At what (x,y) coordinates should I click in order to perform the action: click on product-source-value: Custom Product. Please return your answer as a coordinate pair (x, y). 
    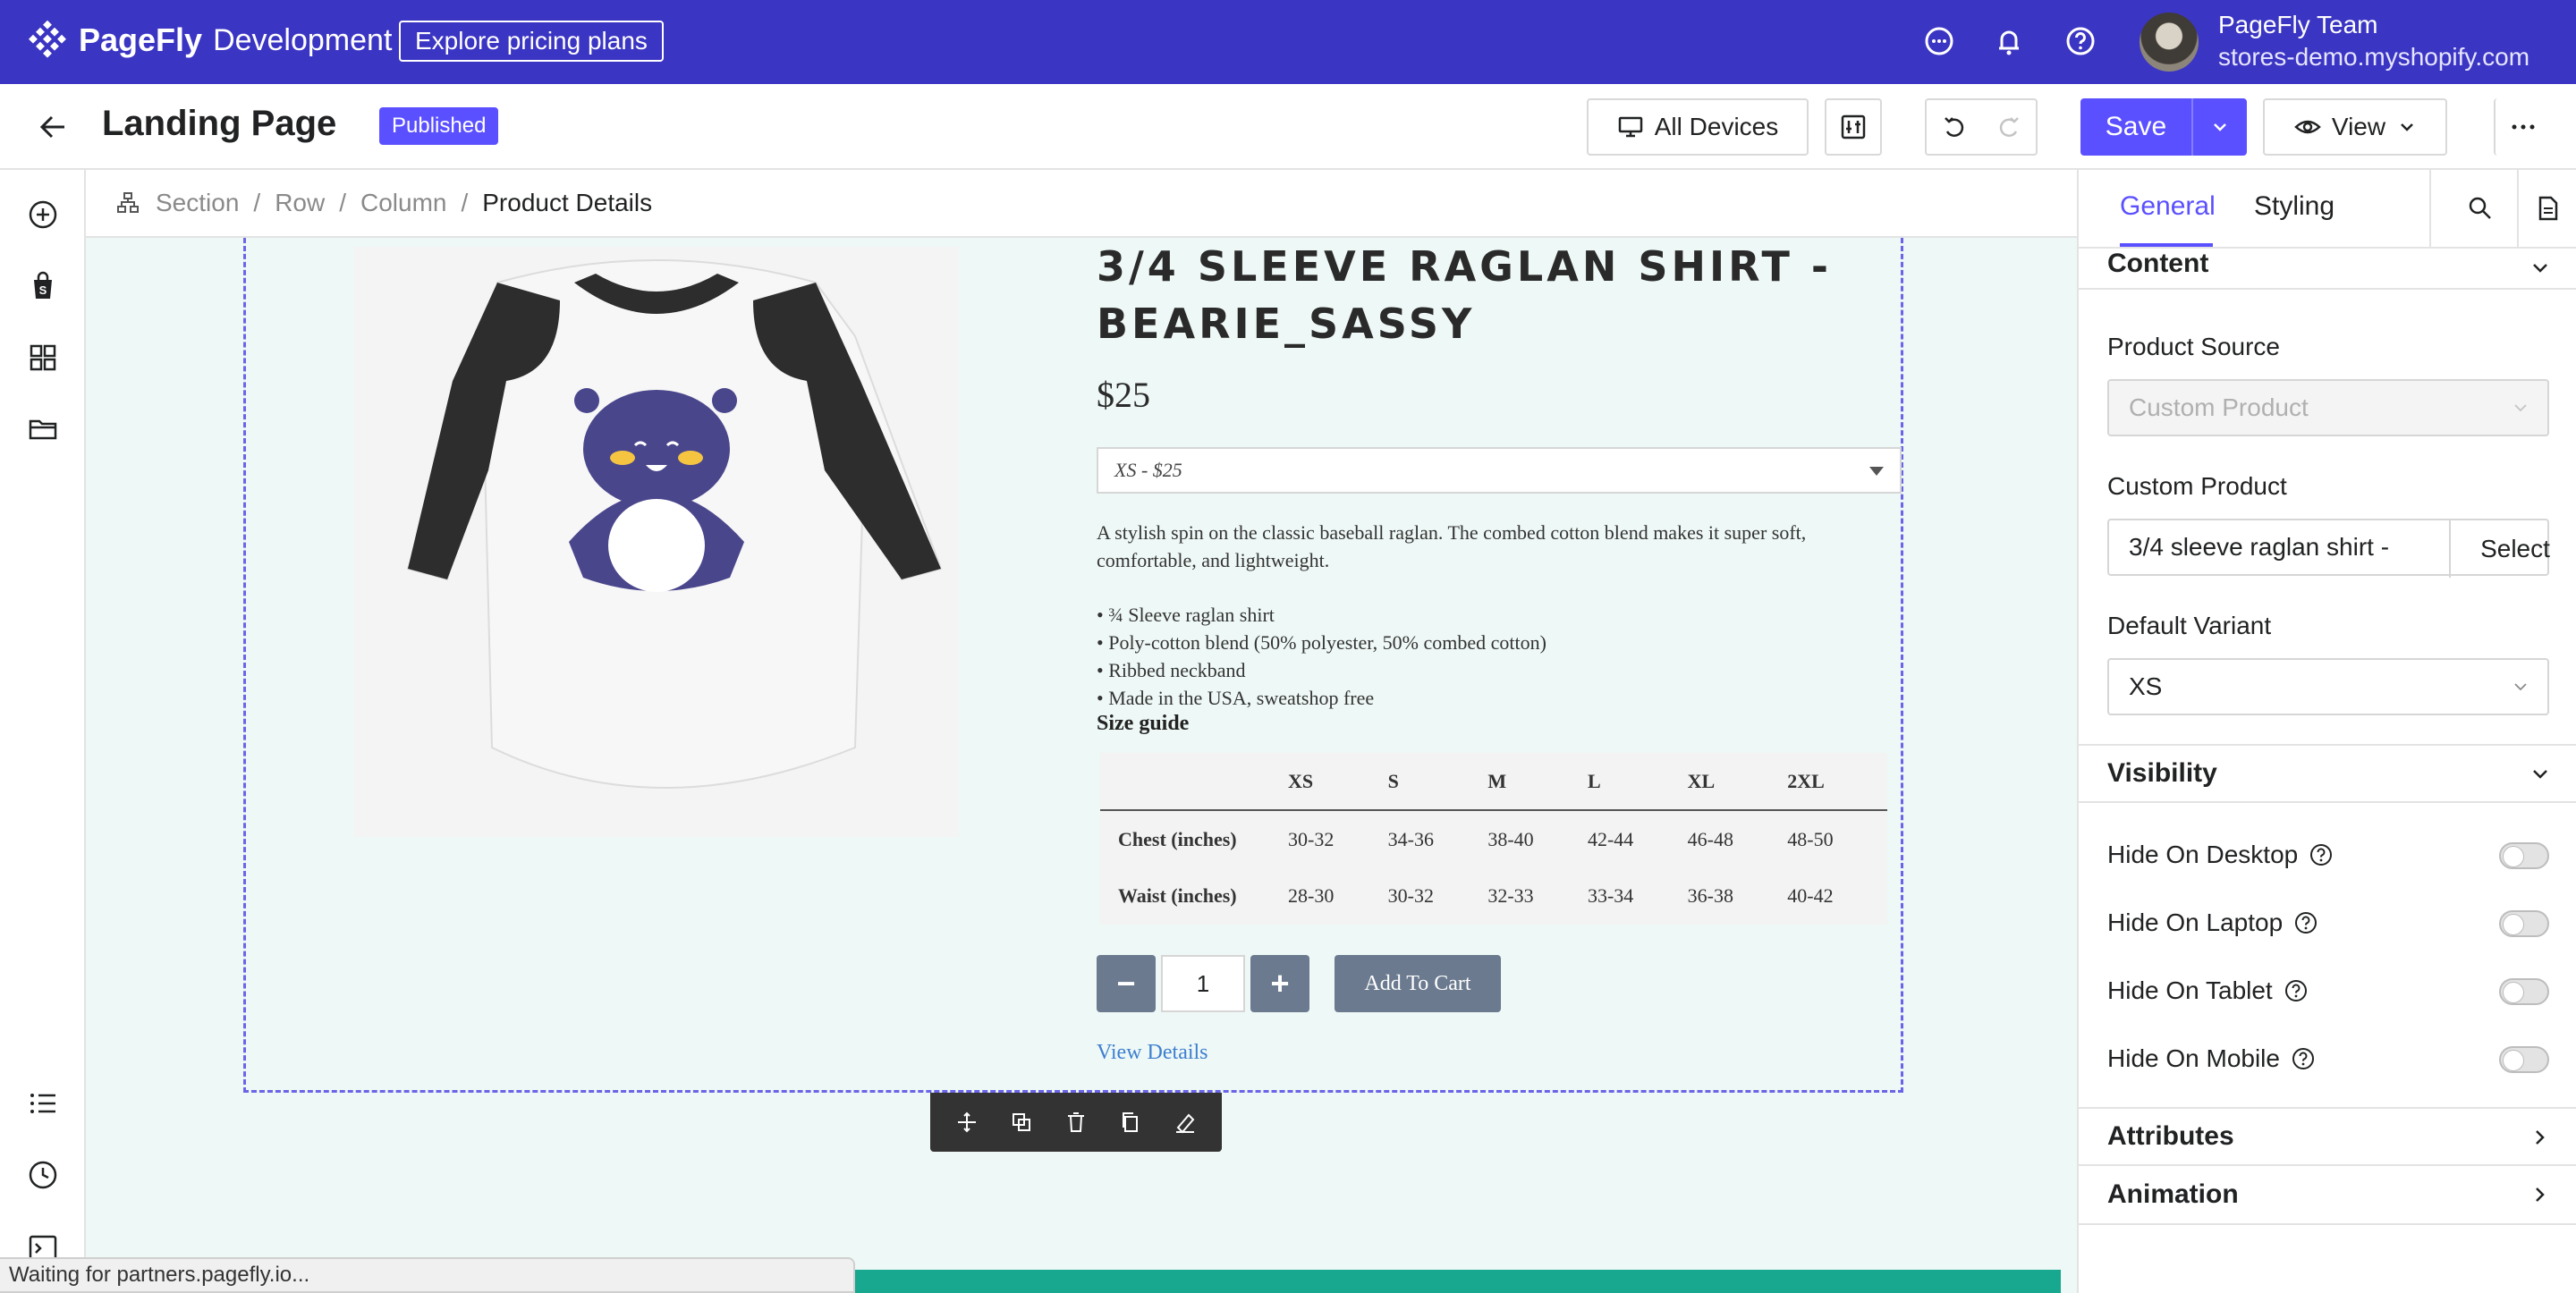
    Looking at the image, I should click on (2219, 407).